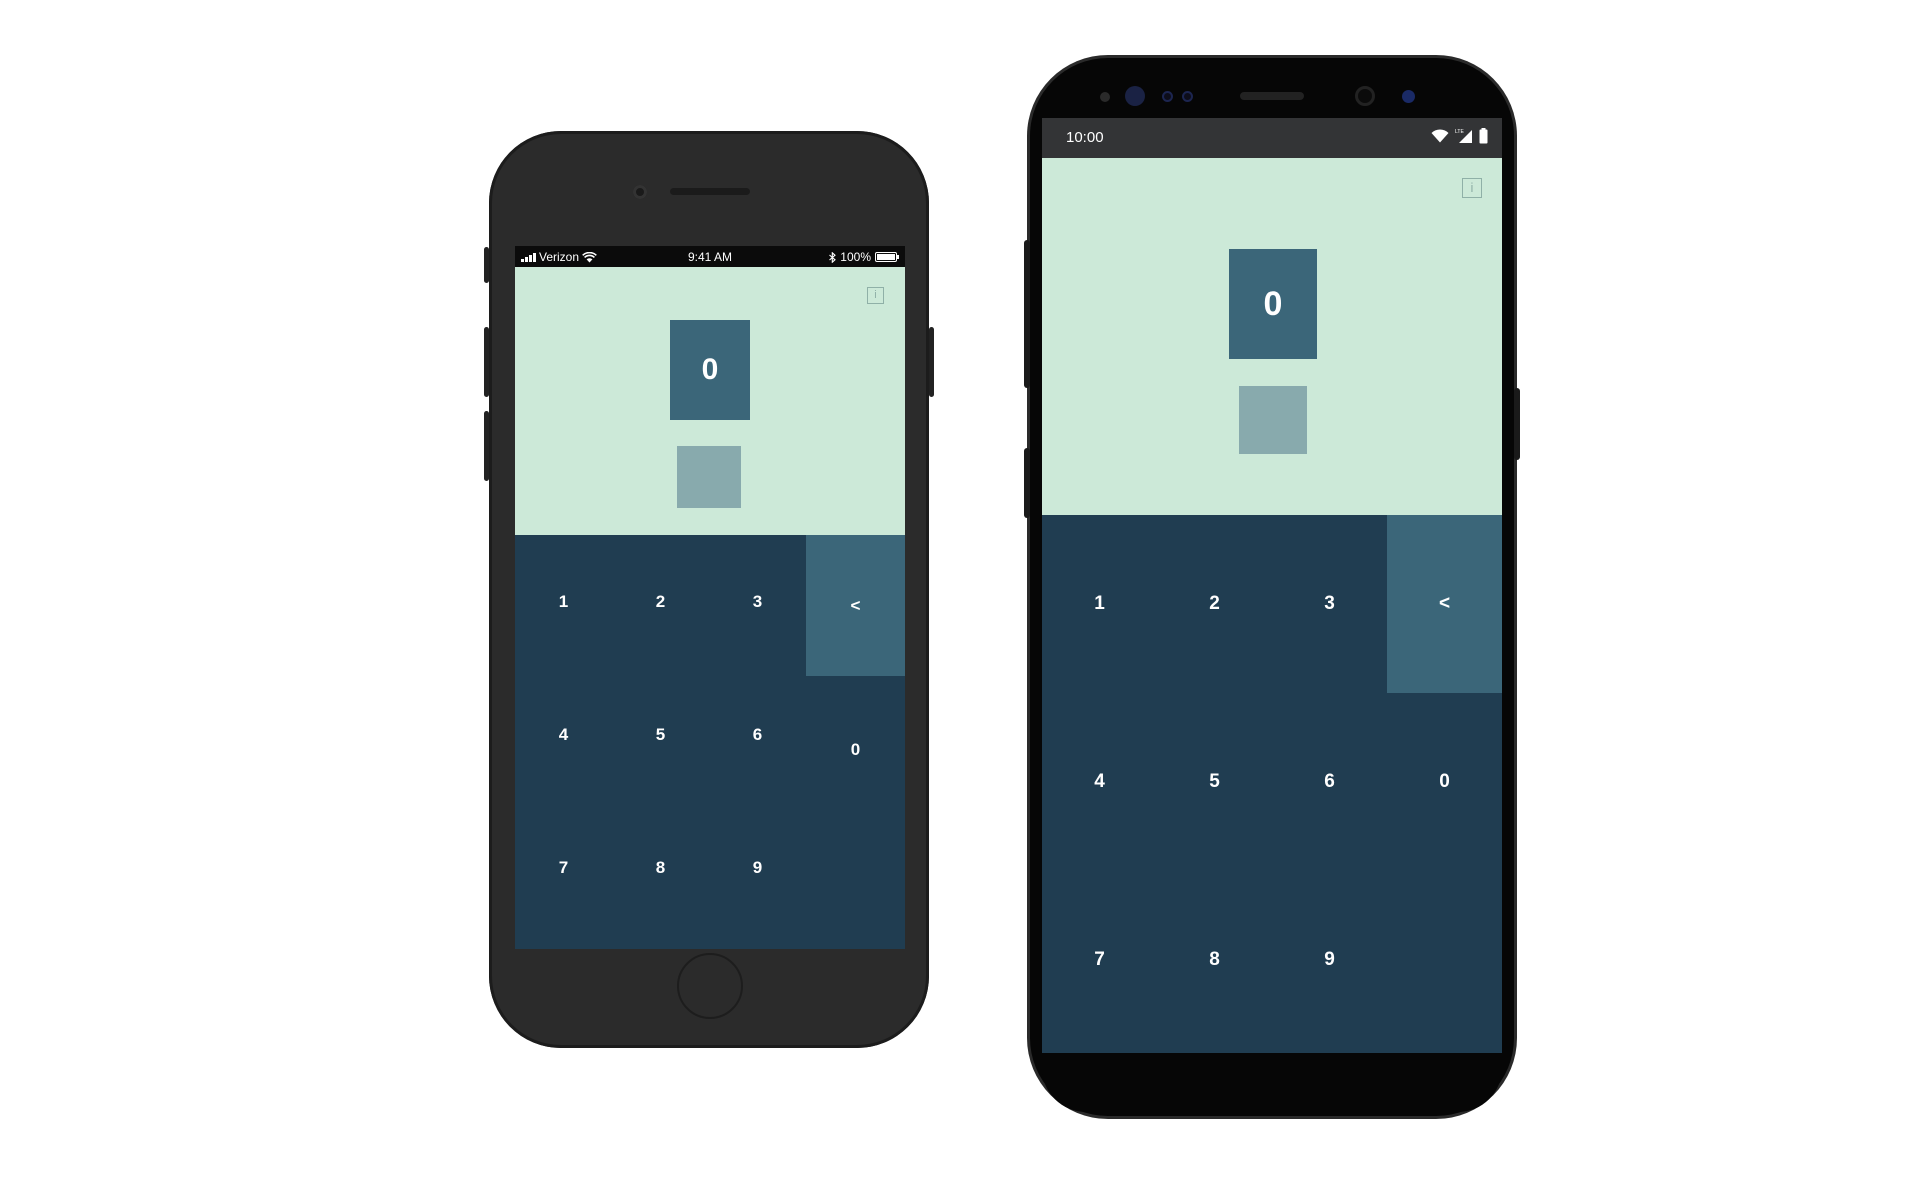 This screenshot has height=1200, width=1920. I want to click on light-sensor, so click(1167, 96).